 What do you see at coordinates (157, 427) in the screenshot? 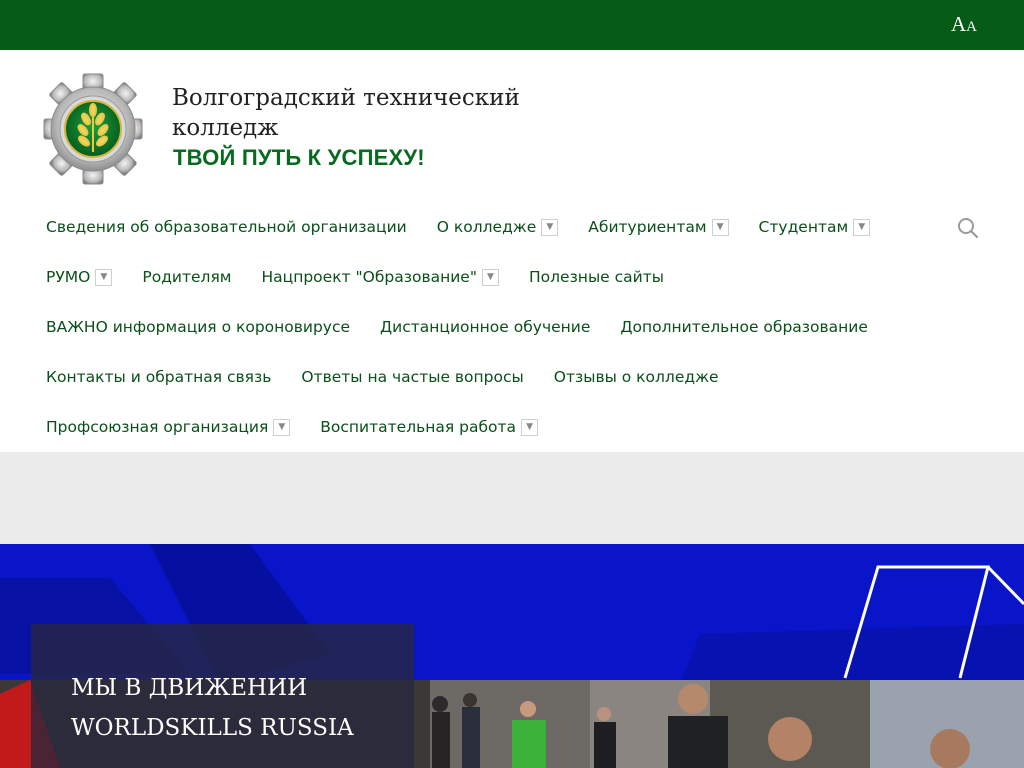
I see `nav-item-label: Профсоюзная организация` at bounding box center [157, 427].